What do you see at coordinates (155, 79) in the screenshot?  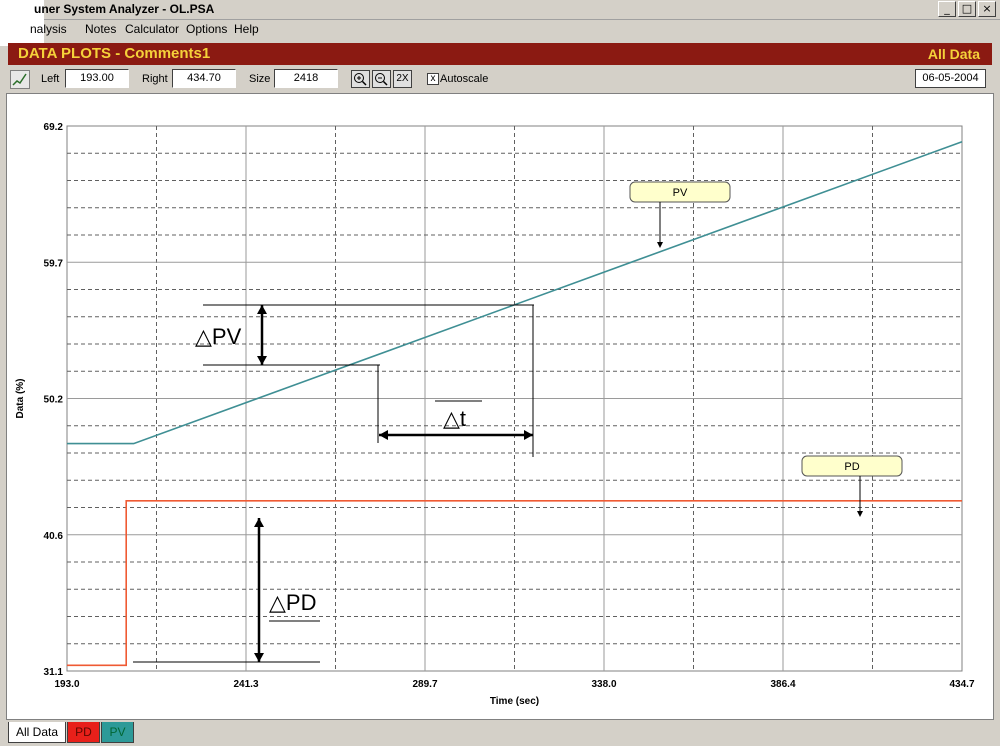 I see `right-label: Right` at bounding box center [155, 79].